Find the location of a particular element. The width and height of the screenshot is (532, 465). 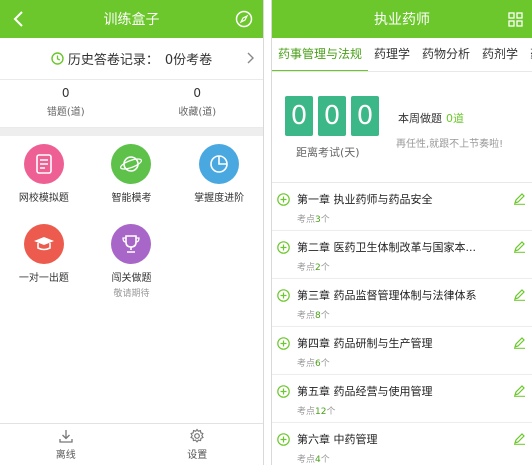

planet-icon is located at coordinates (131, 164).